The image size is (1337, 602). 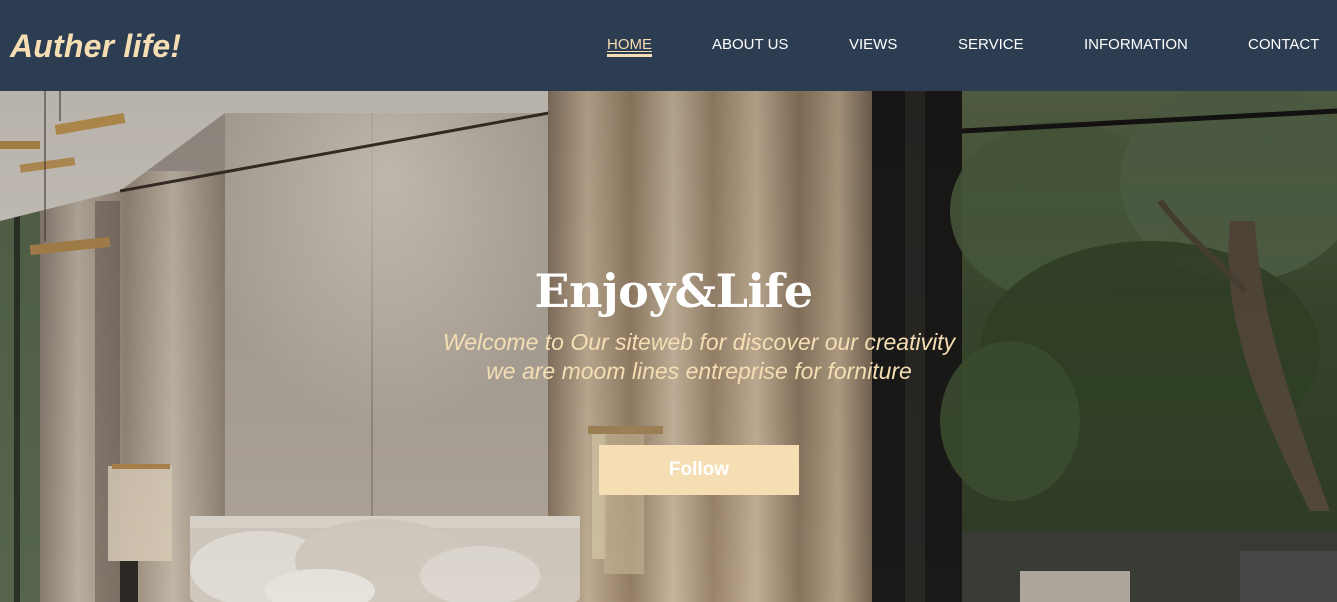 I want to click on nav-link-home: HOME, so click(x=629, y=46).